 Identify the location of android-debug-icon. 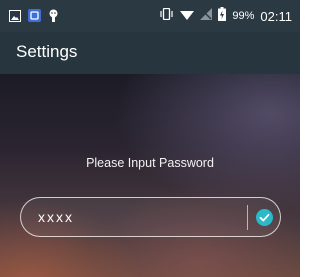
(53, 18).